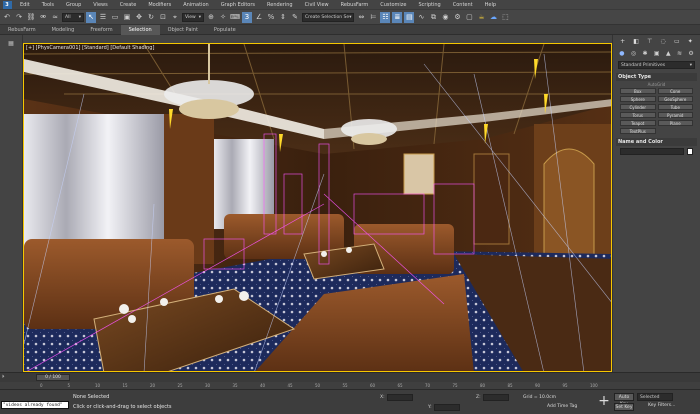  Describe the element at coordinates (675, 107) in the screenshot. I see `tube-button: Tube` at that location.